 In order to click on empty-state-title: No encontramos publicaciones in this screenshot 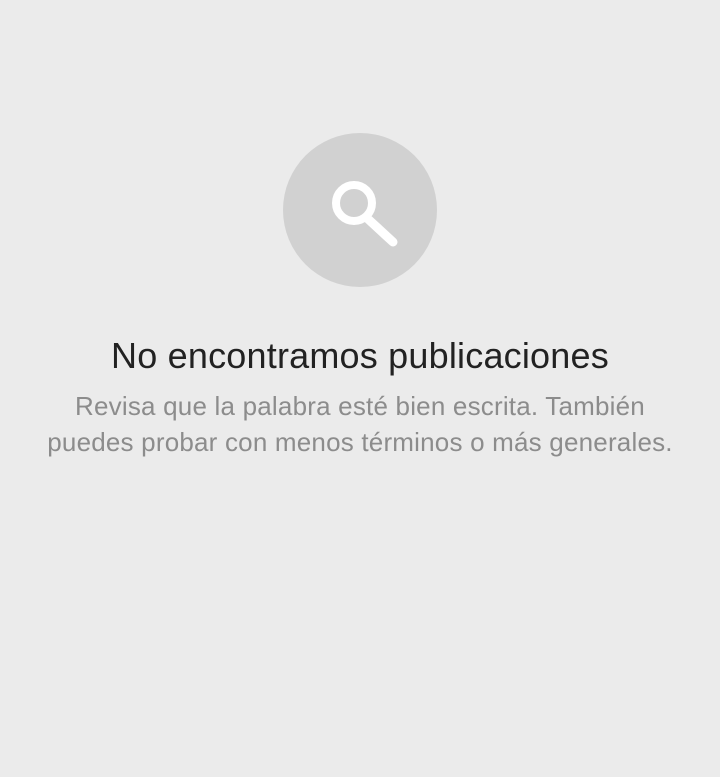, I will do `click(360, 355)`.